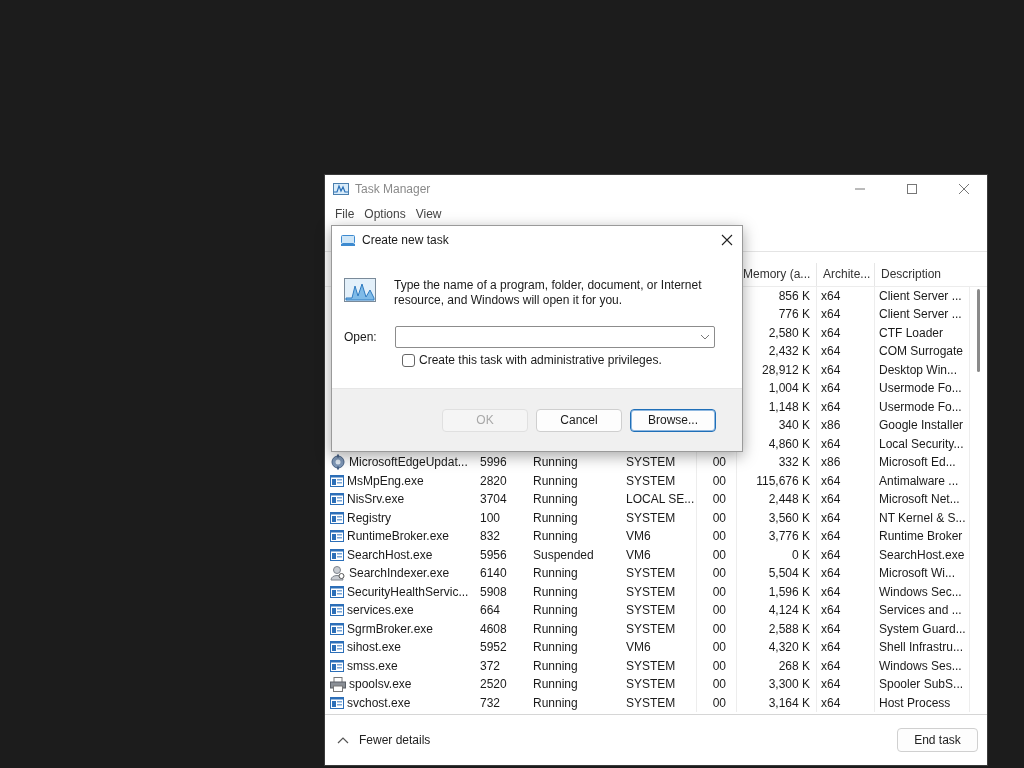 This screenshot has height=768, width=1024. I want to click on table-cell: 4,860 K, so click(789, 443).